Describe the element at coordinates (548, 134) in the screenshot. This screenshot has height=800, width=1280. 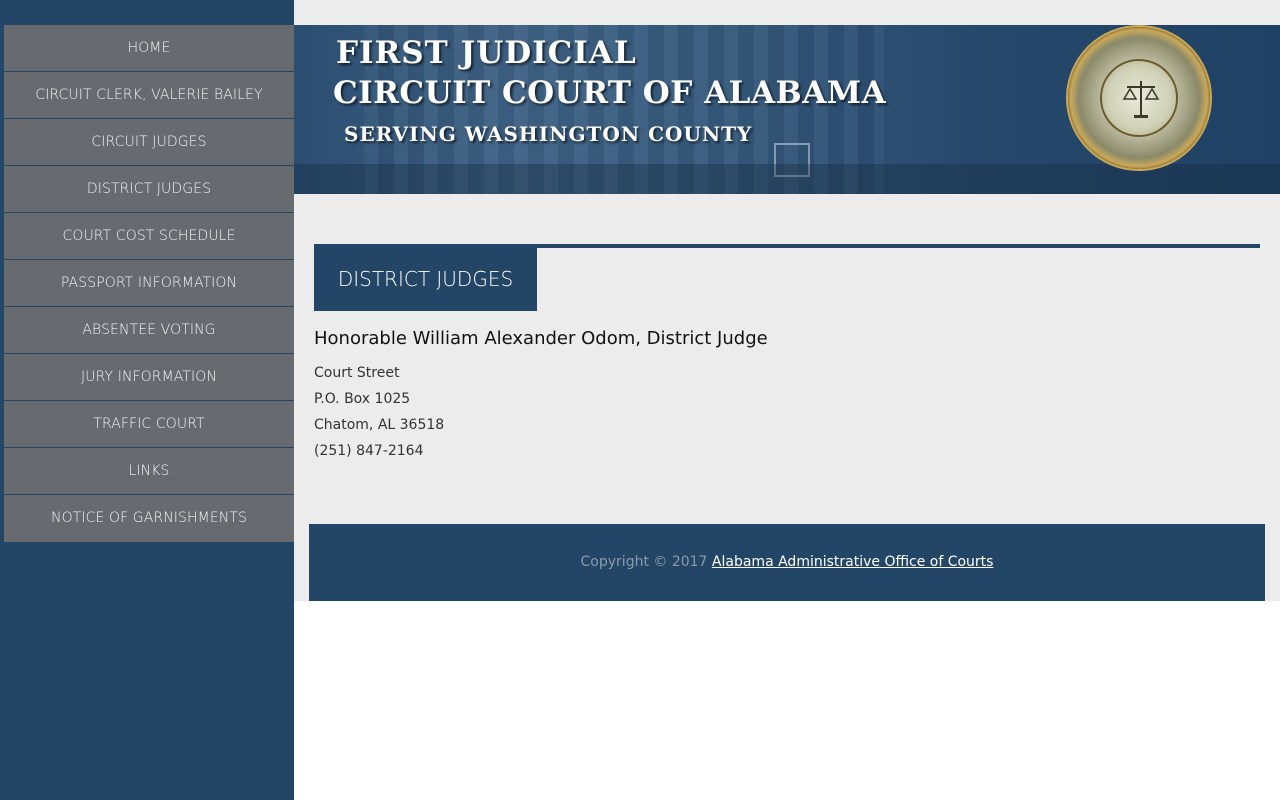
I see `banner-subtitle: SERVING WASHINGTON COUNTY` at that location.